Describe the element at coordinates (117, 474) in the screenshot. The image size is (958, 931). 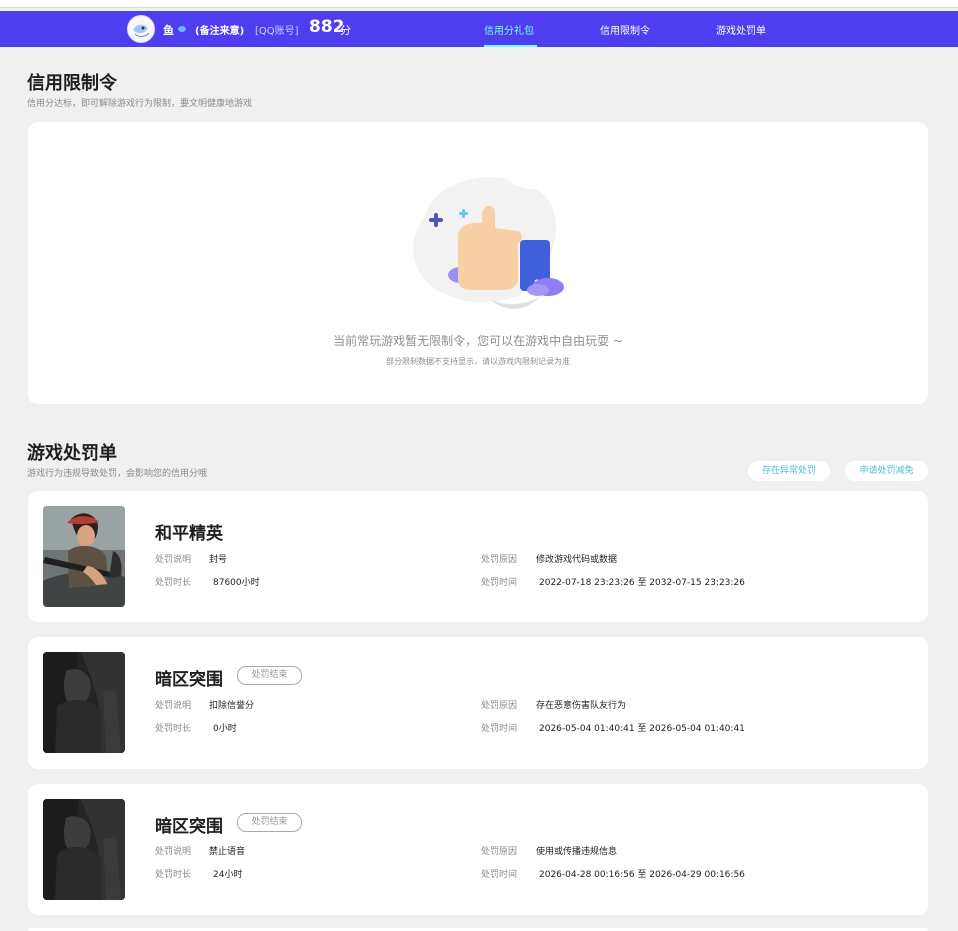
I see `penalty-section-subtitle: 游戏行为违规导致处罚，会影响您的信用分哦` at that location.